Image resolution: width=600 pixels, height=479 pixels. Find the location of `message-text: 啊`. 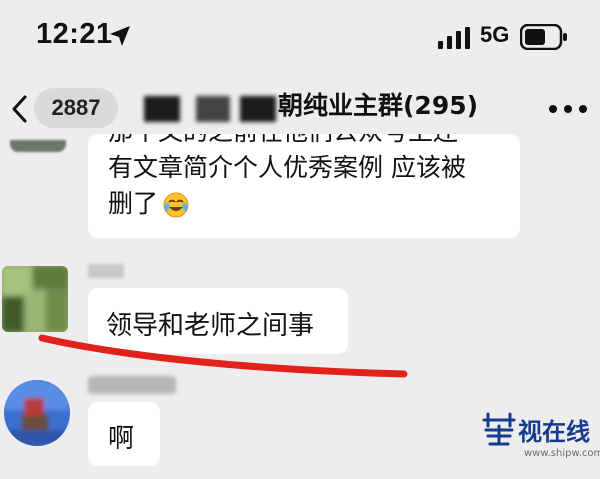

message-text: 啊 is located at coordinates (121, 439).